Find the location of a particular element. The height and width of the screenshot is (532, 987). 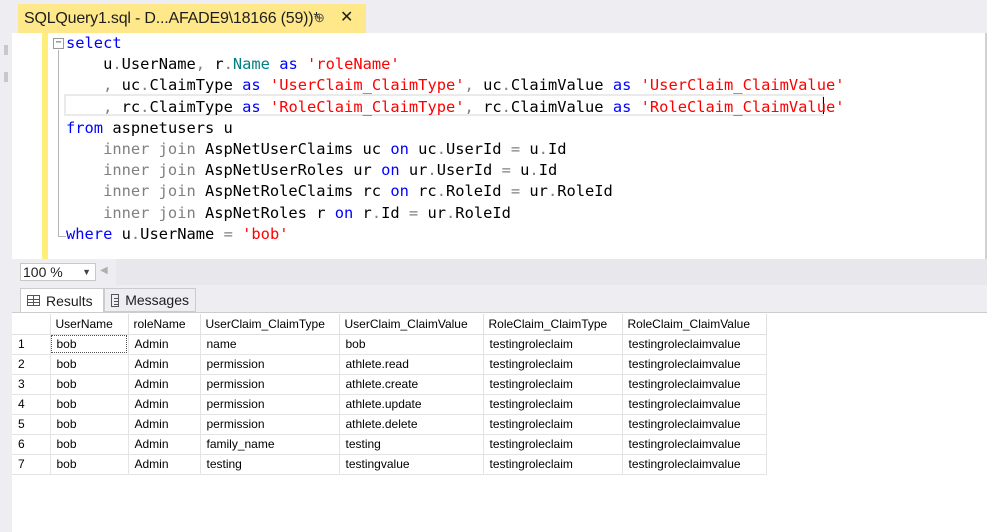

horizontal-scrollbar is located at coordinates (551, 272).